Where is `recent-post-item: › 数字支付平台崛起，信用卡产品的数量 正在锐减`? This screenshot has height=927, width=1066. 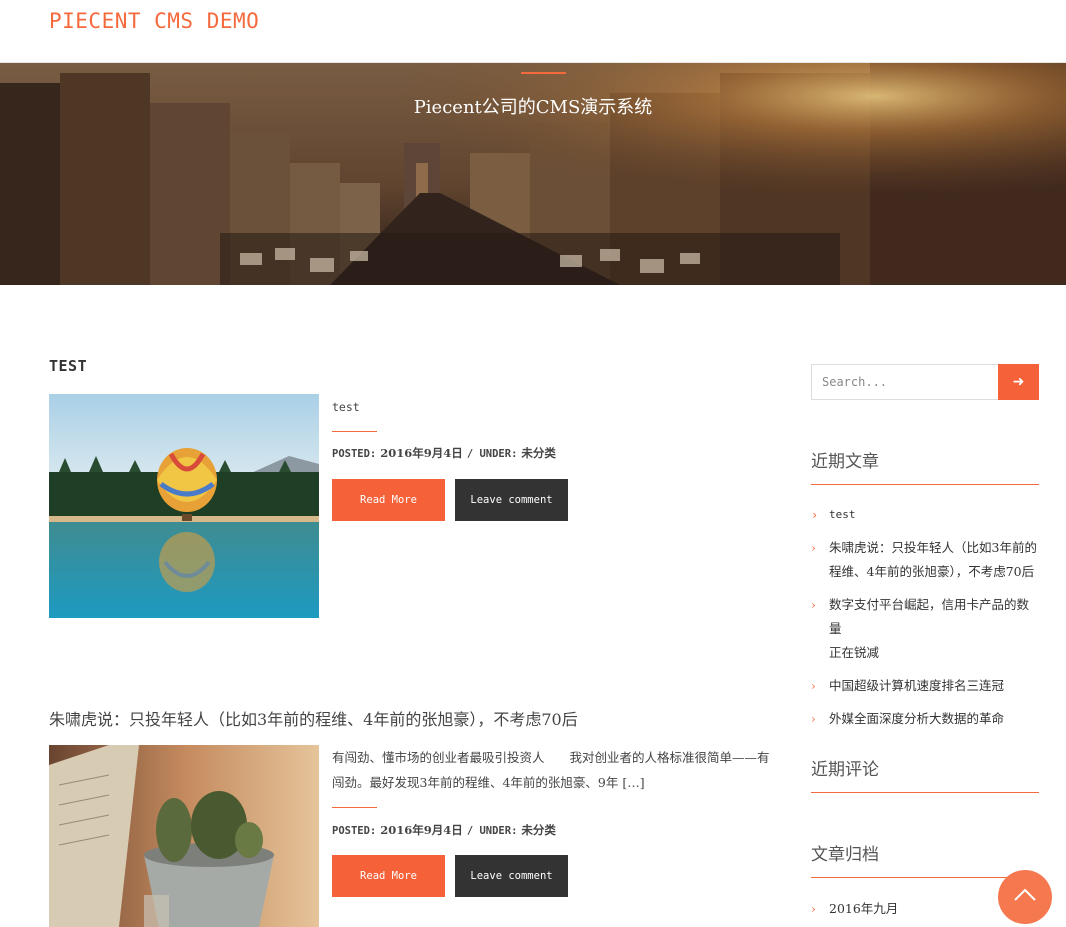 recent-post-item: › 数字支付平台崛起，信用卡产品的数量 正在锐减 is located at coordinates (925, 629).